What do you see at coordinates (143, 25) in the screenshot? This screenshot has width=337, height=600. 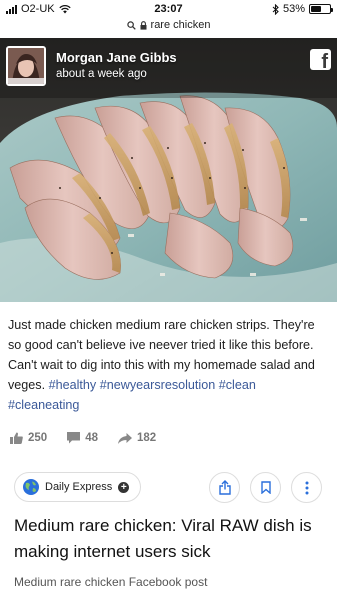 I see `lock-icon` at bounding box center [143, 25].